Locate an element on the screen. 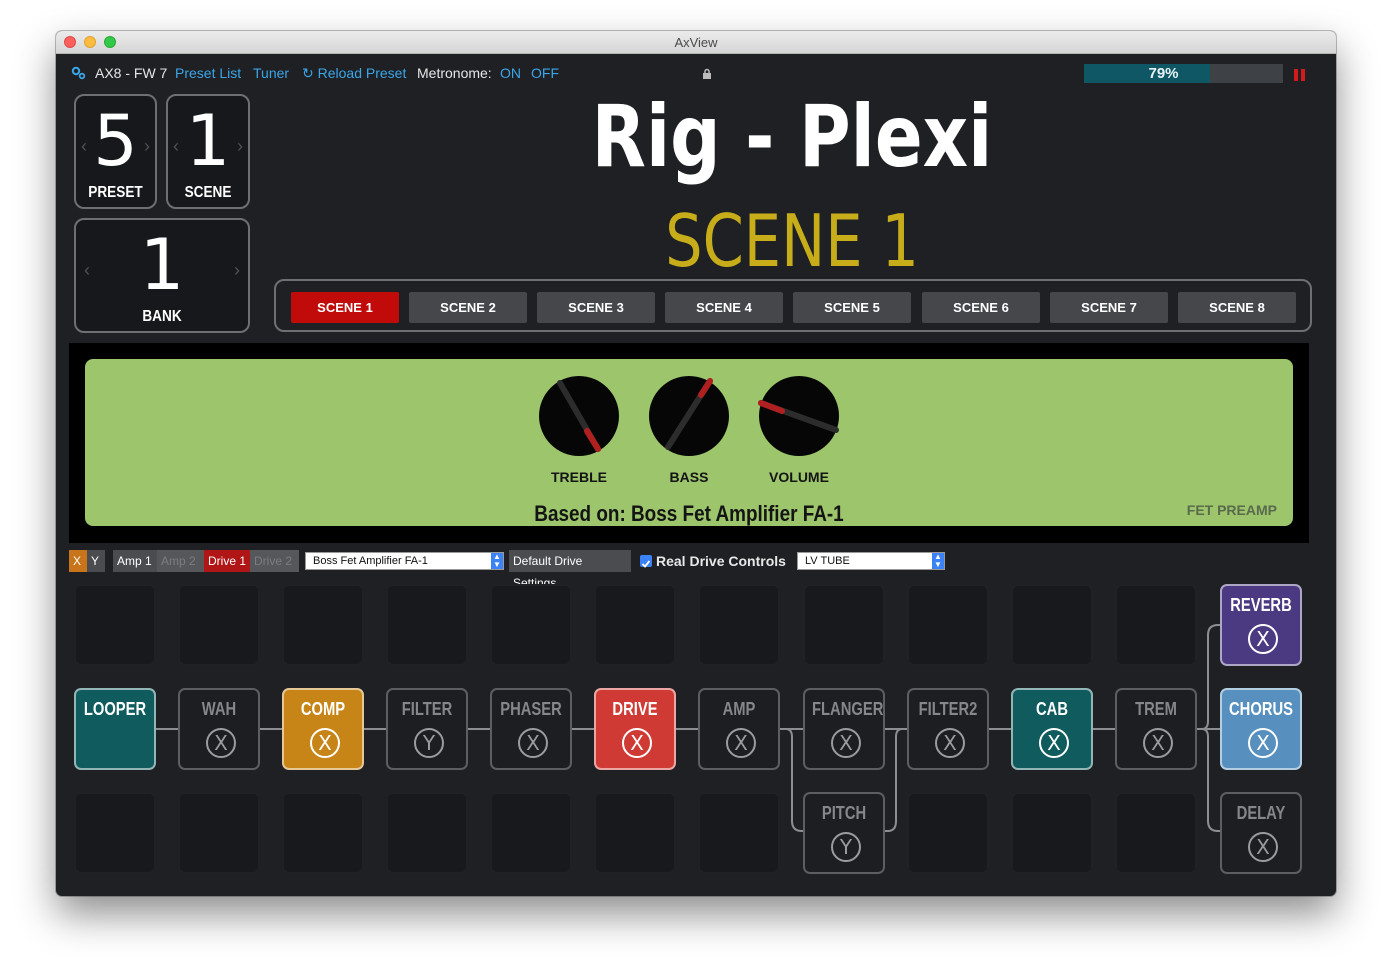 The height and width of the screenshot is (976, 1392). pitch-block: PITCH Y is located at coordinates (844, 833).